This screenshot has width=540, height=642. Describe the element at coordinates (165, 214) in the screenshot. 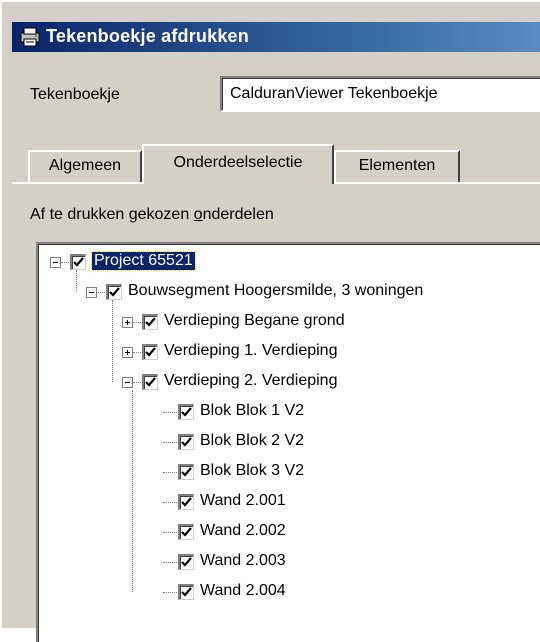

I see `selection-label-mid: ekozen` at that location.